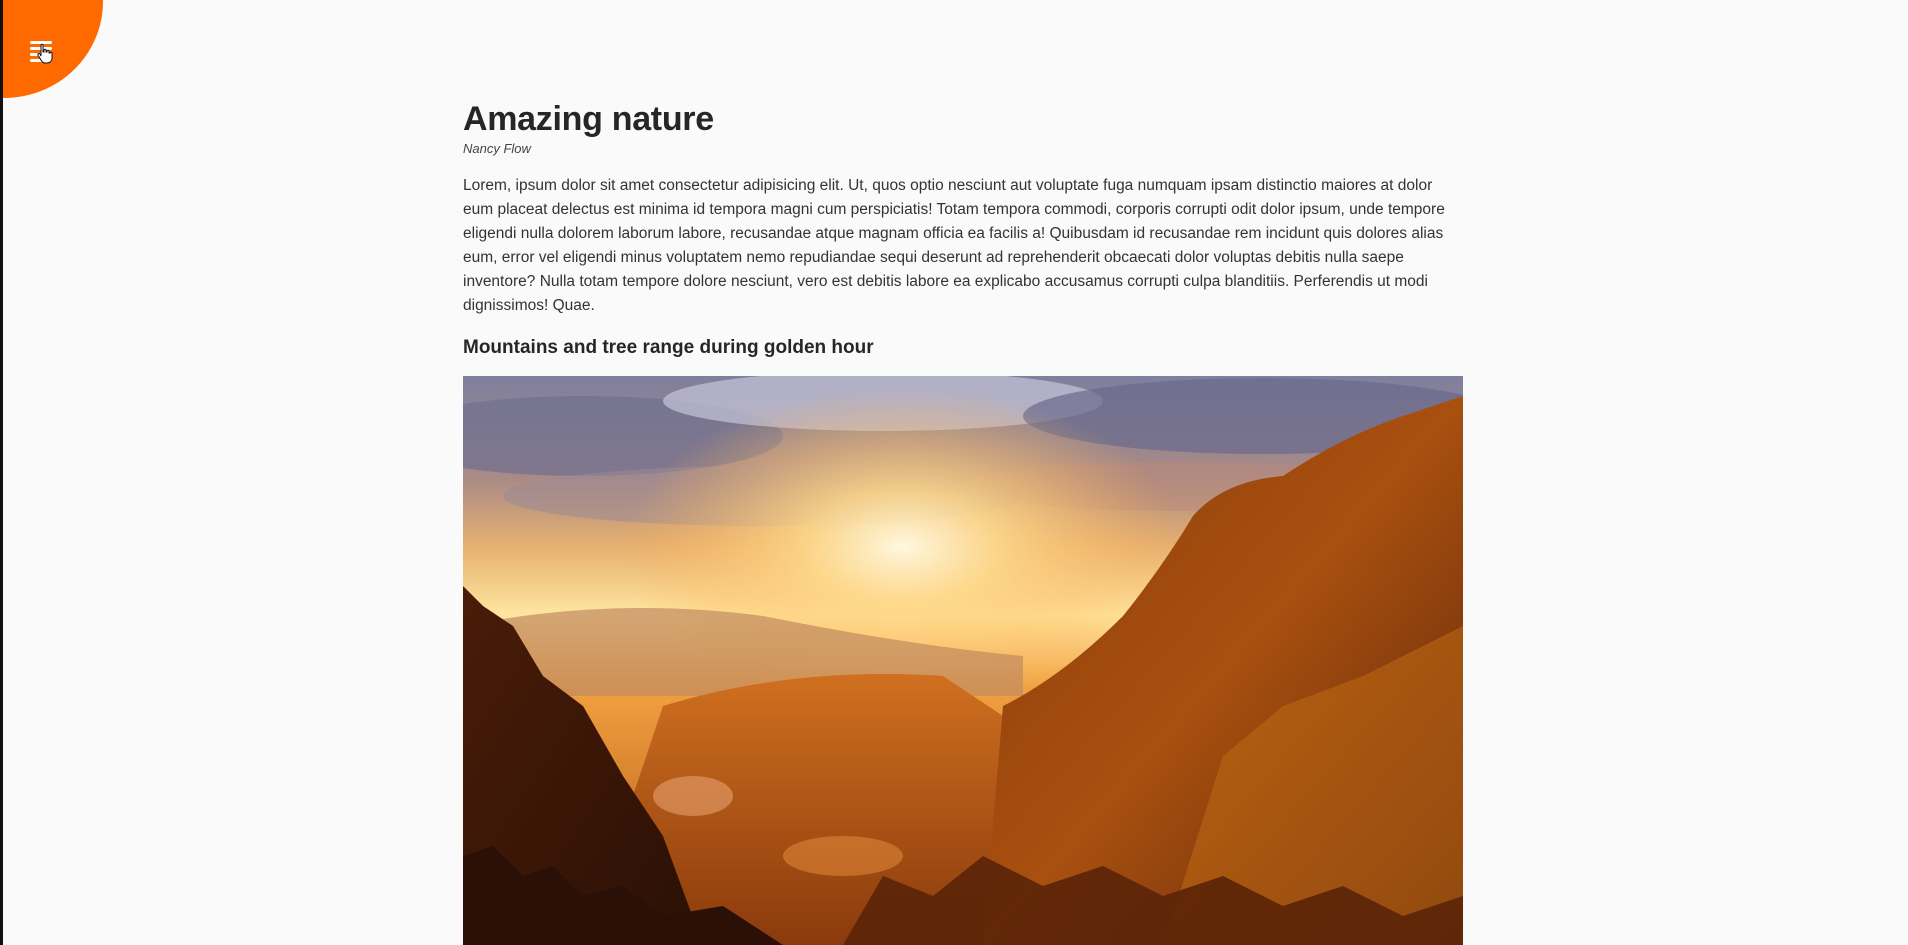 The image size is (1908, 945). I want to click on window-left-edge, so click(1, 472).